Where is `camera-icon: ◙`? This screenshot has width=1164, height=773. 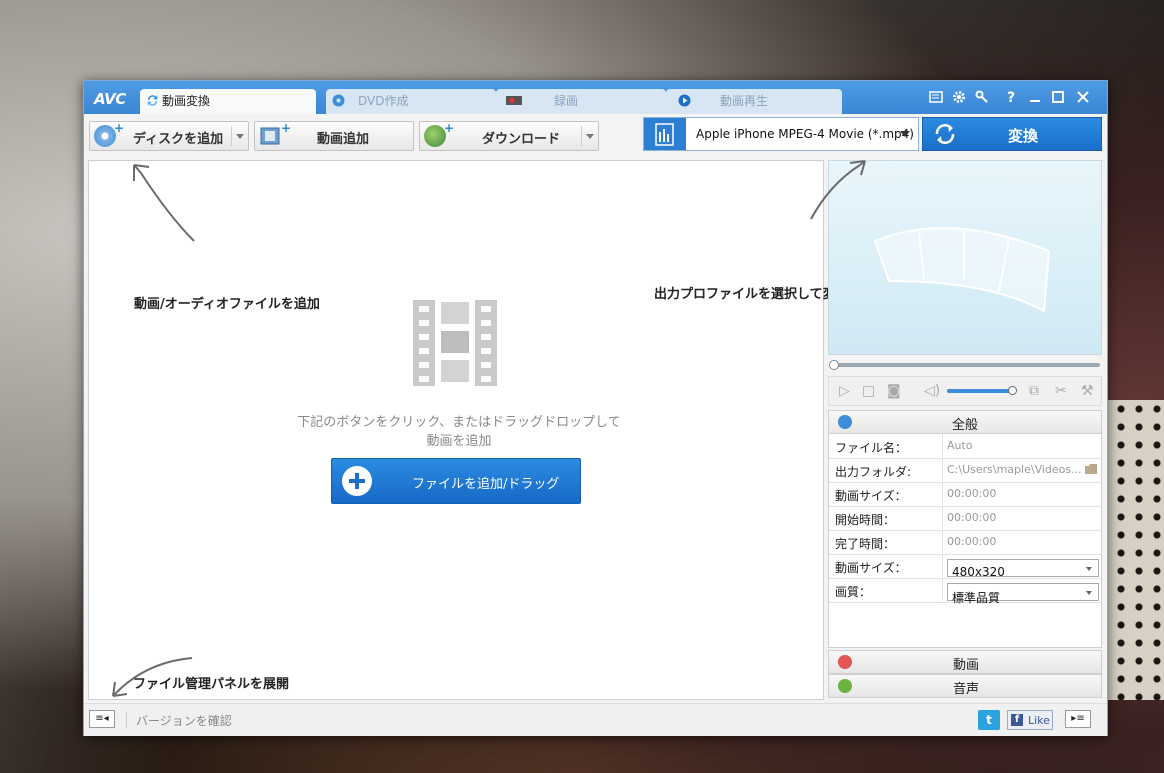 camera-icon: ◙ is located at coordinates (894, 391).